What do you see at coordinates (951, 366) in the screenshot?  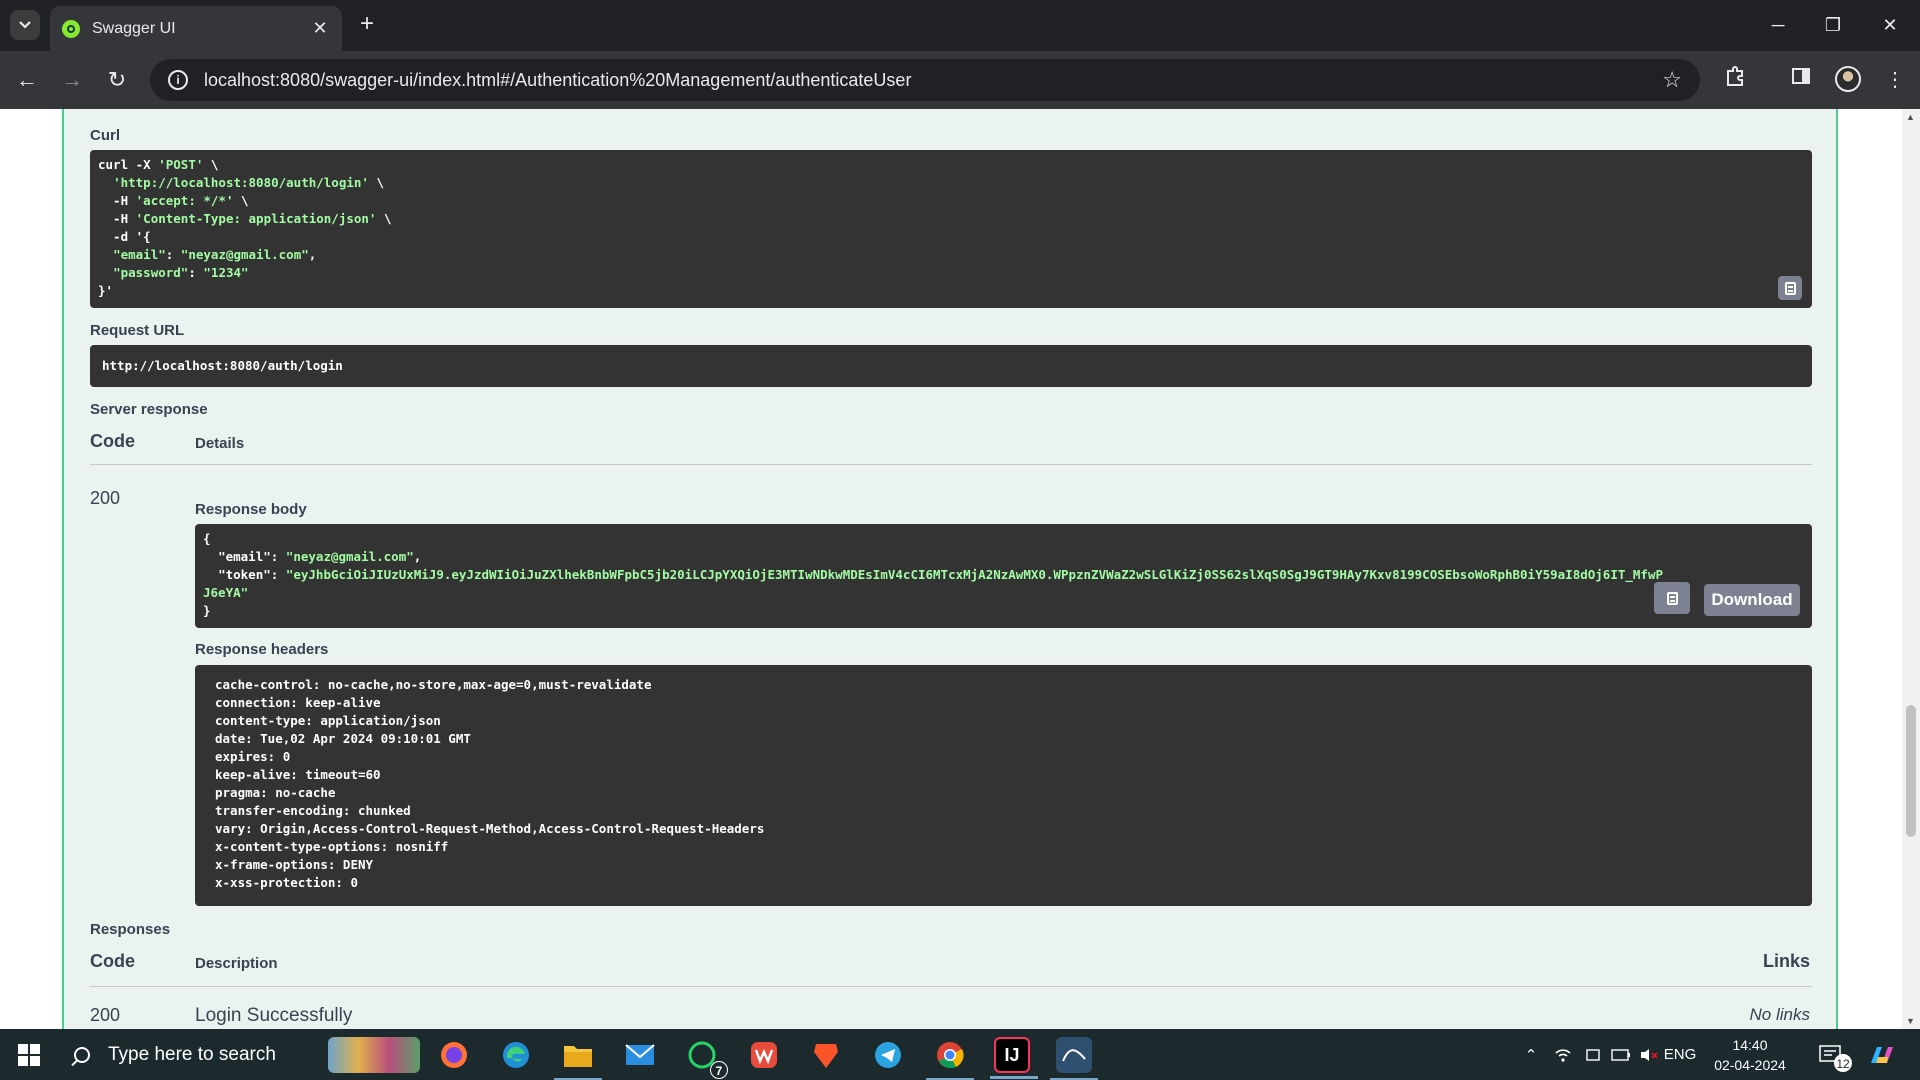 I see `request-url-block: http://localhost:8080/auth/login` at bounding box center [951, 366].